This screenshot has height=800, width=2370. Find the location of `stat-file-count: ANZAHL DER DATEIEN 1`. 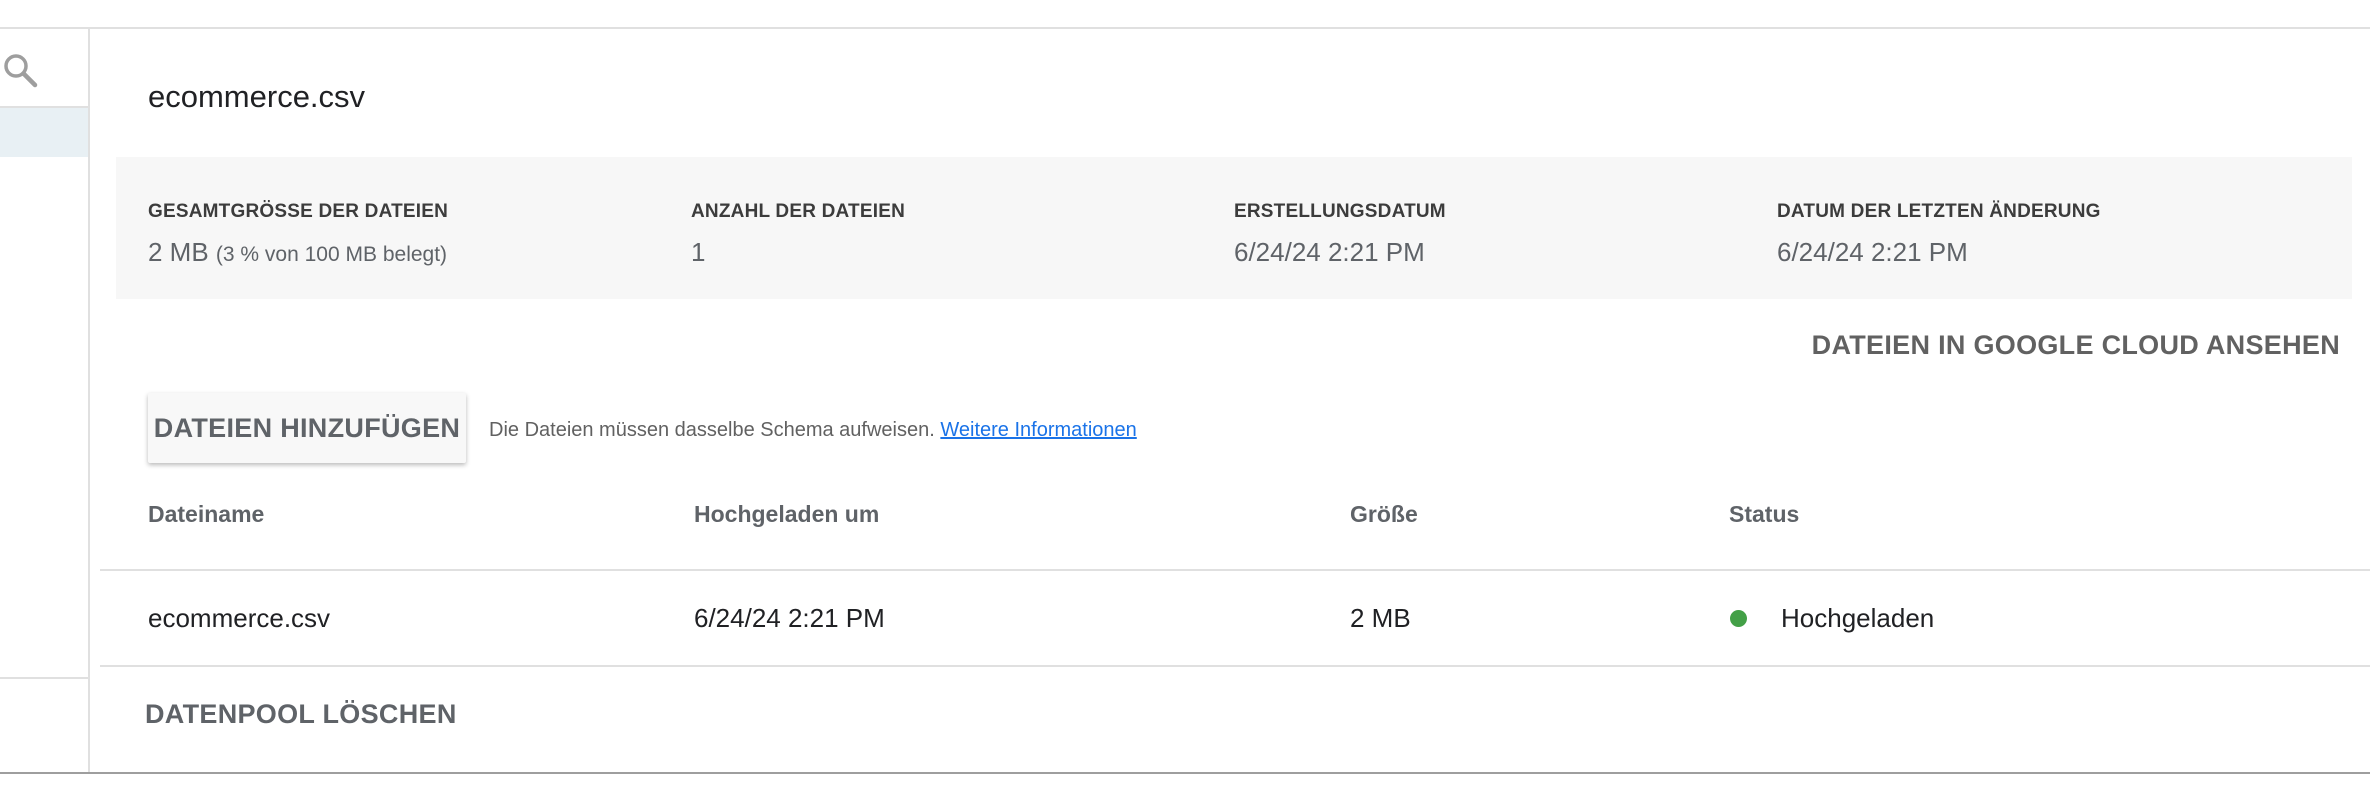

stat-file-count: ANZAHL DER DATEIEN 1 is located at coordinates (798, 234).